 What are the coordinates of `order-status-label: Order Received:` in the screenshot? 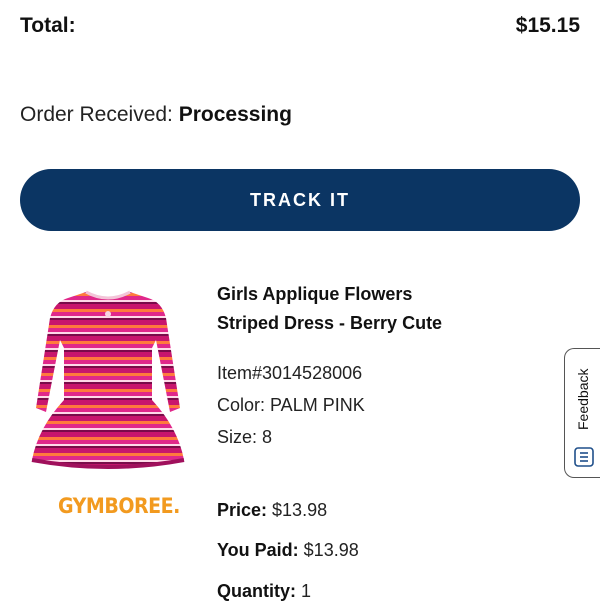 It's located at (99, 114).